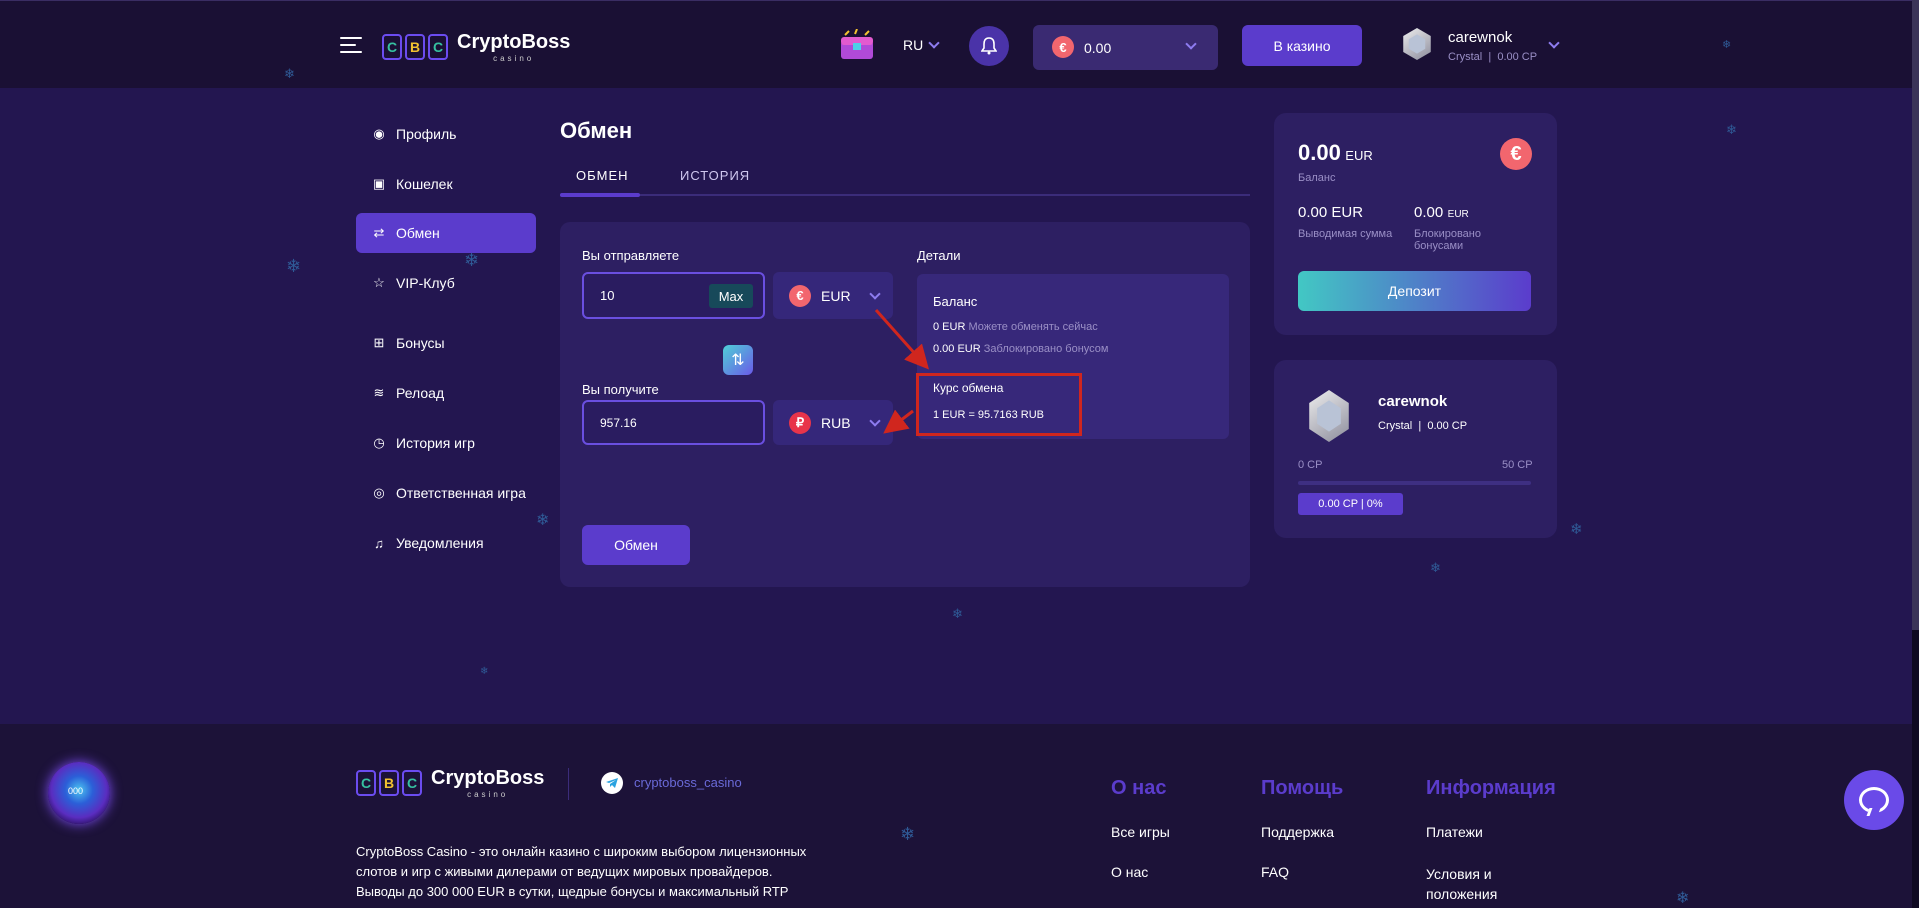 This screenshot has width=1919, height=908. I want to click on wallet-amount: 0.00, so click(1319, 152).